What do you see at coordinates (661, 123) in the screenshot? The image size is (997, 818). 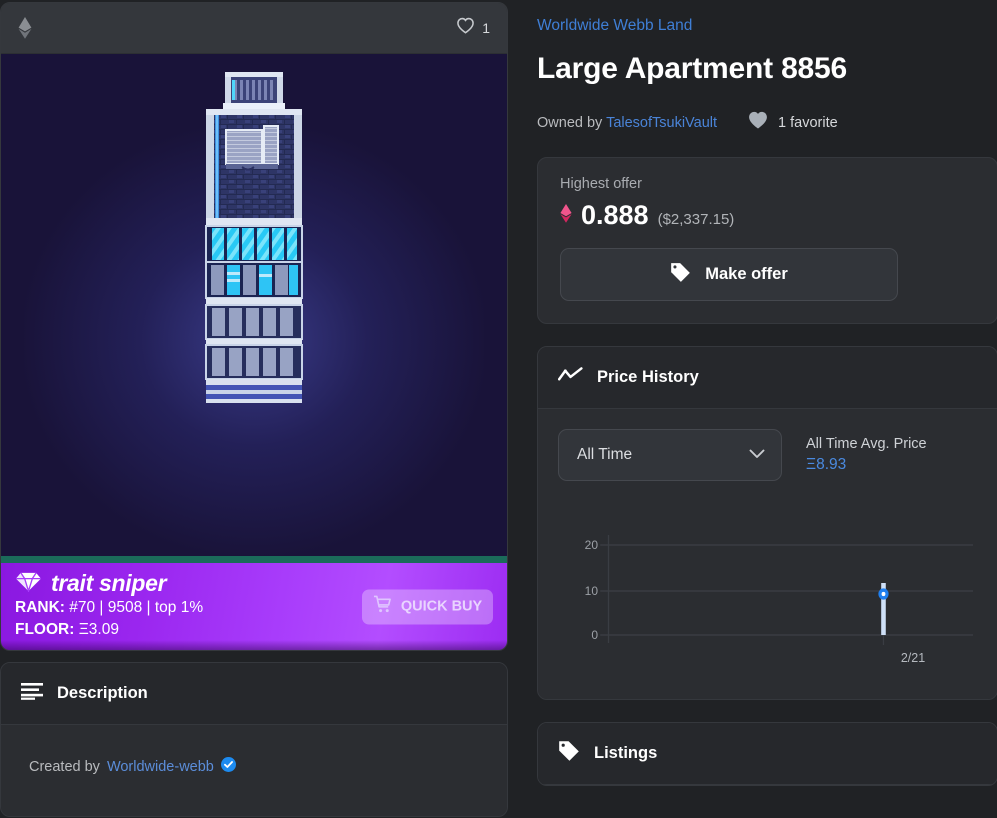 I see `owner-link: TalesofTsukiVault` at bounding box center [661, 123].